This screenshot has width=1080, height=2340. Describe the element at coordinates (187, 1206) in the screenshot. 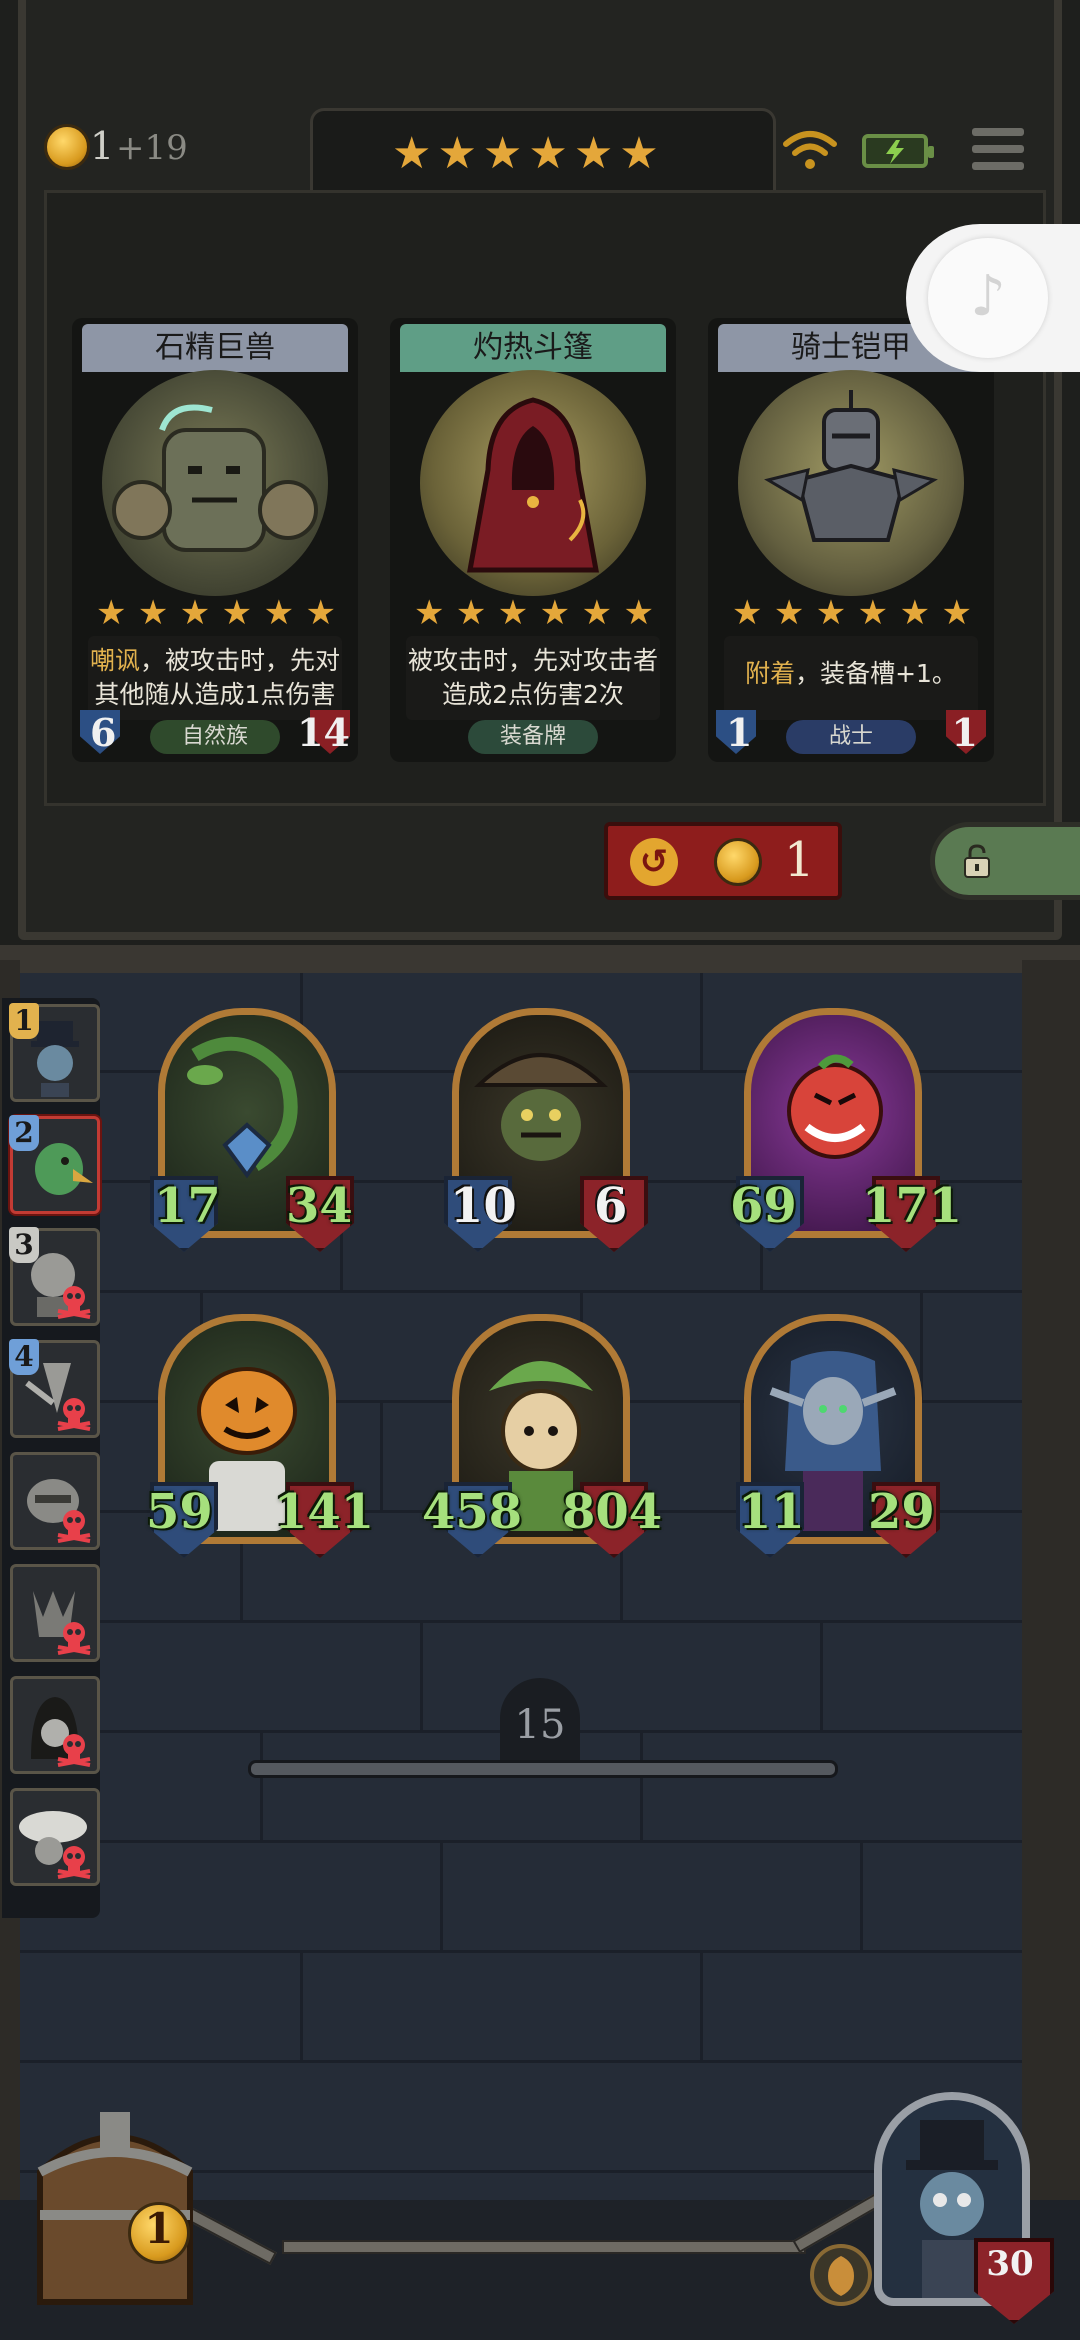

I see `minion-attack: 17` at that location.